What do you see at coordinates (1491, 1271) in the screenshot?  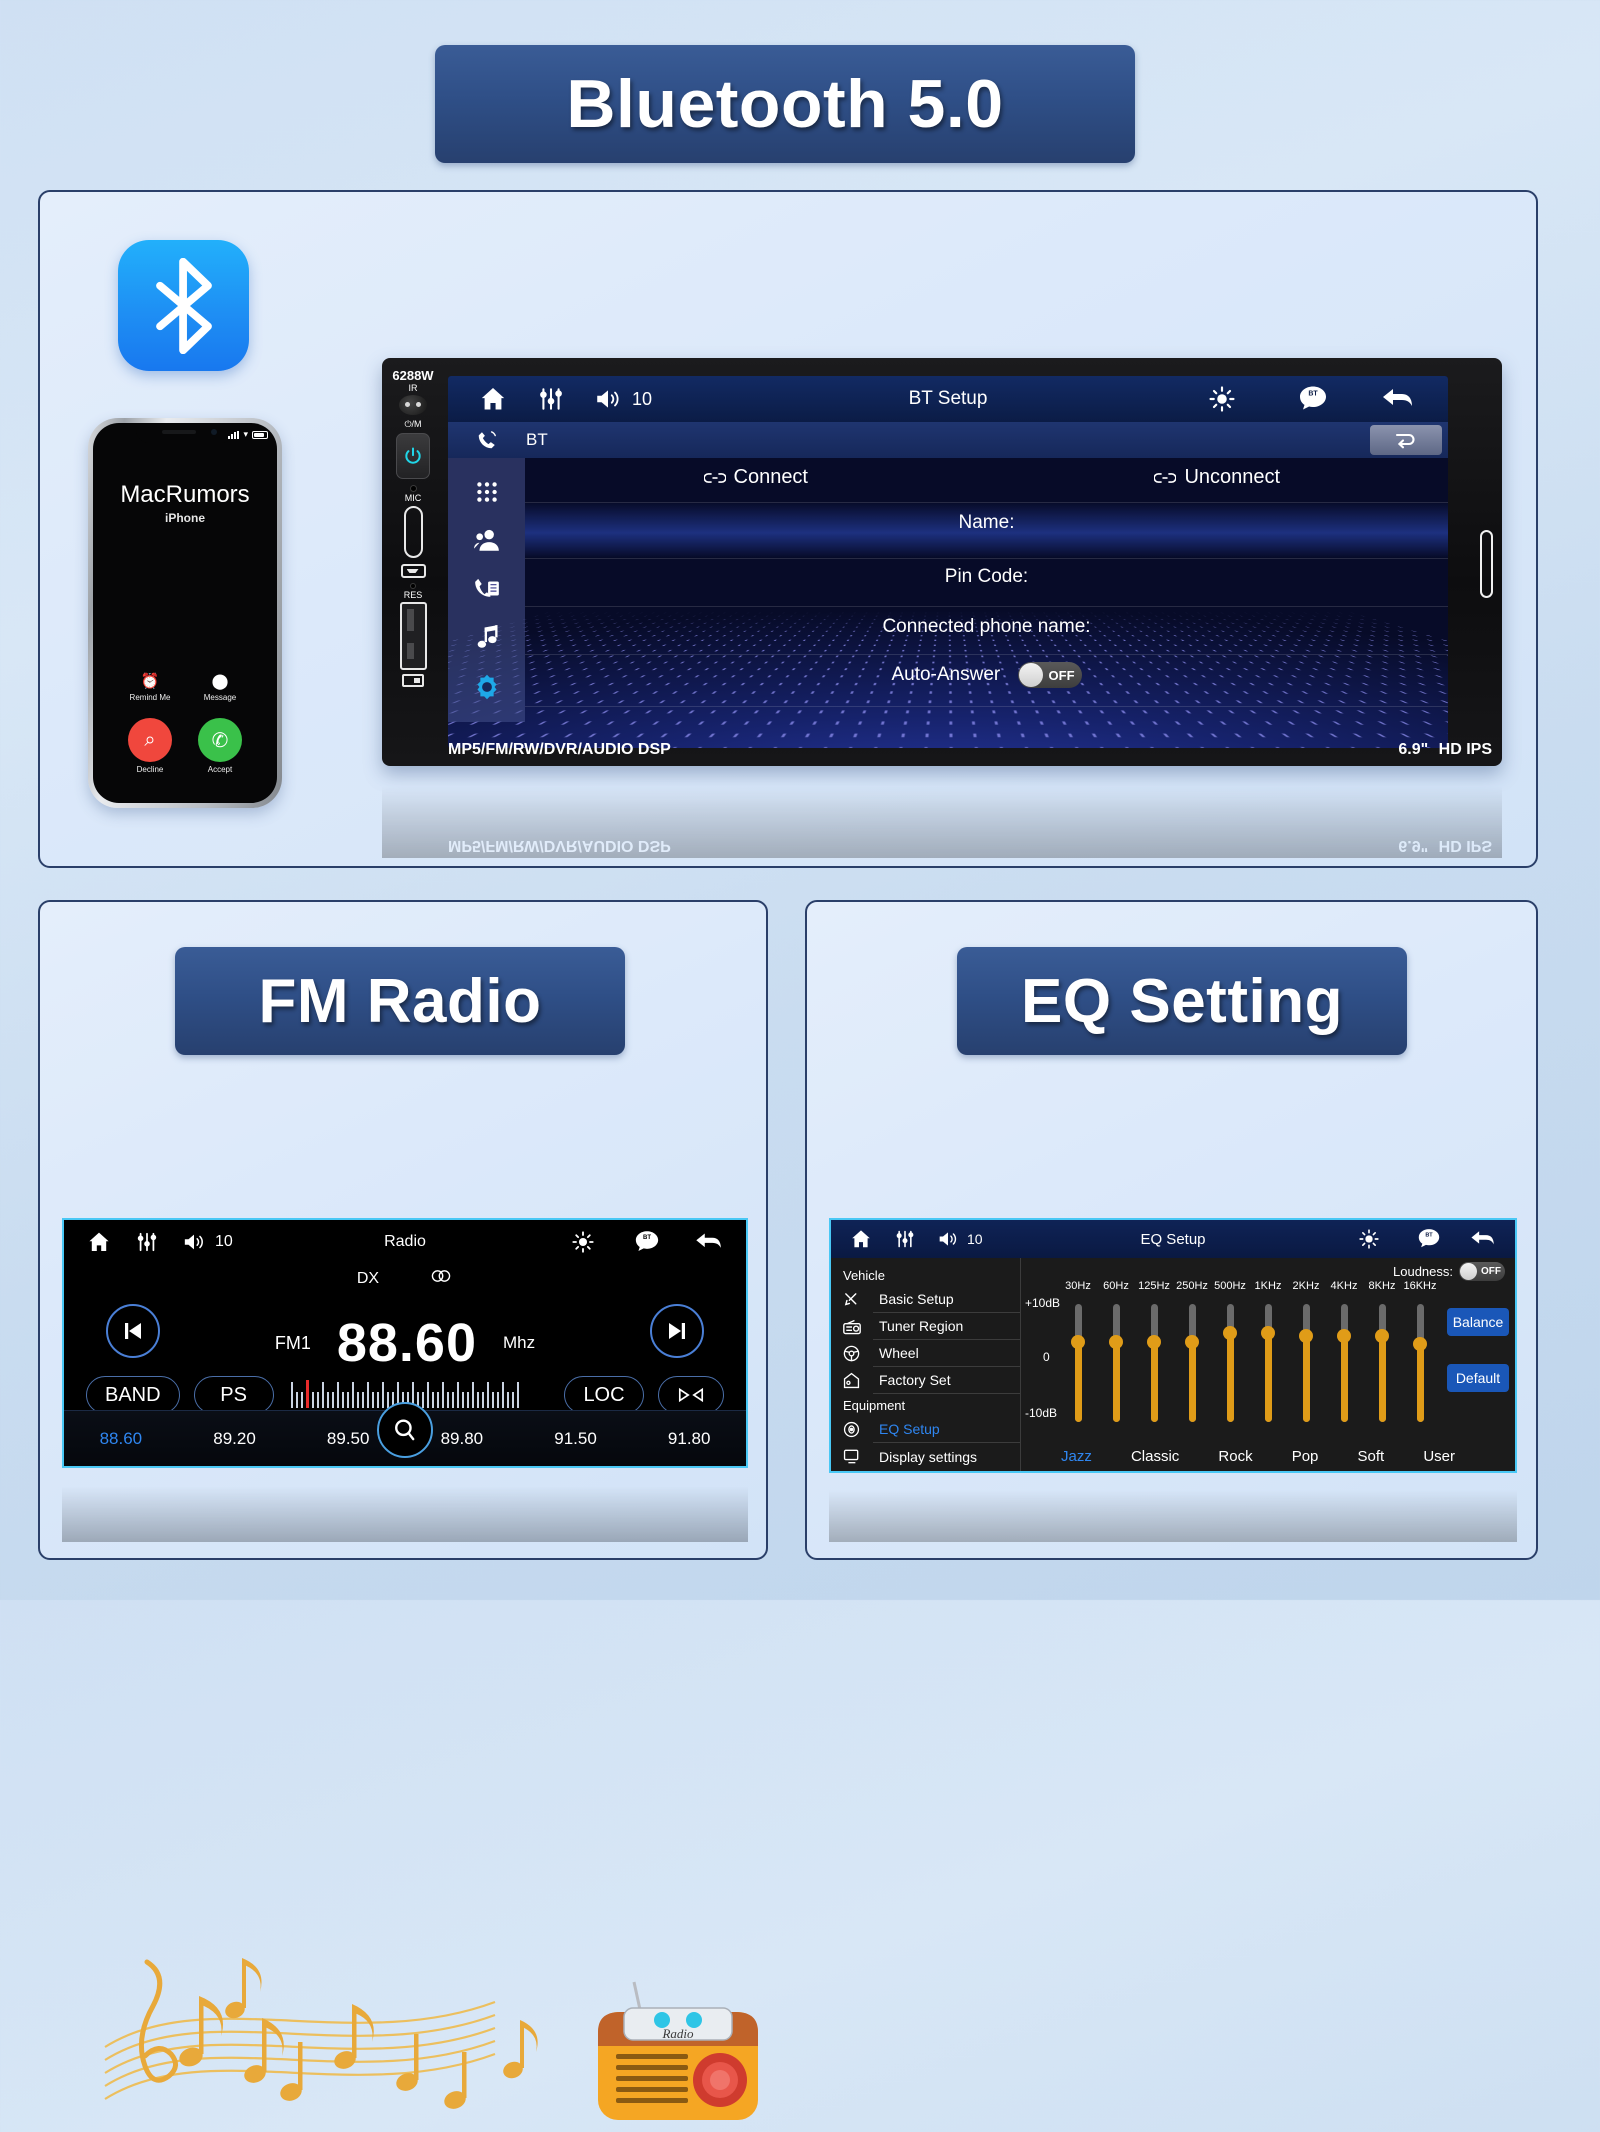 I see `loudness-state: OFF` at bounding box center [1491, 1271].